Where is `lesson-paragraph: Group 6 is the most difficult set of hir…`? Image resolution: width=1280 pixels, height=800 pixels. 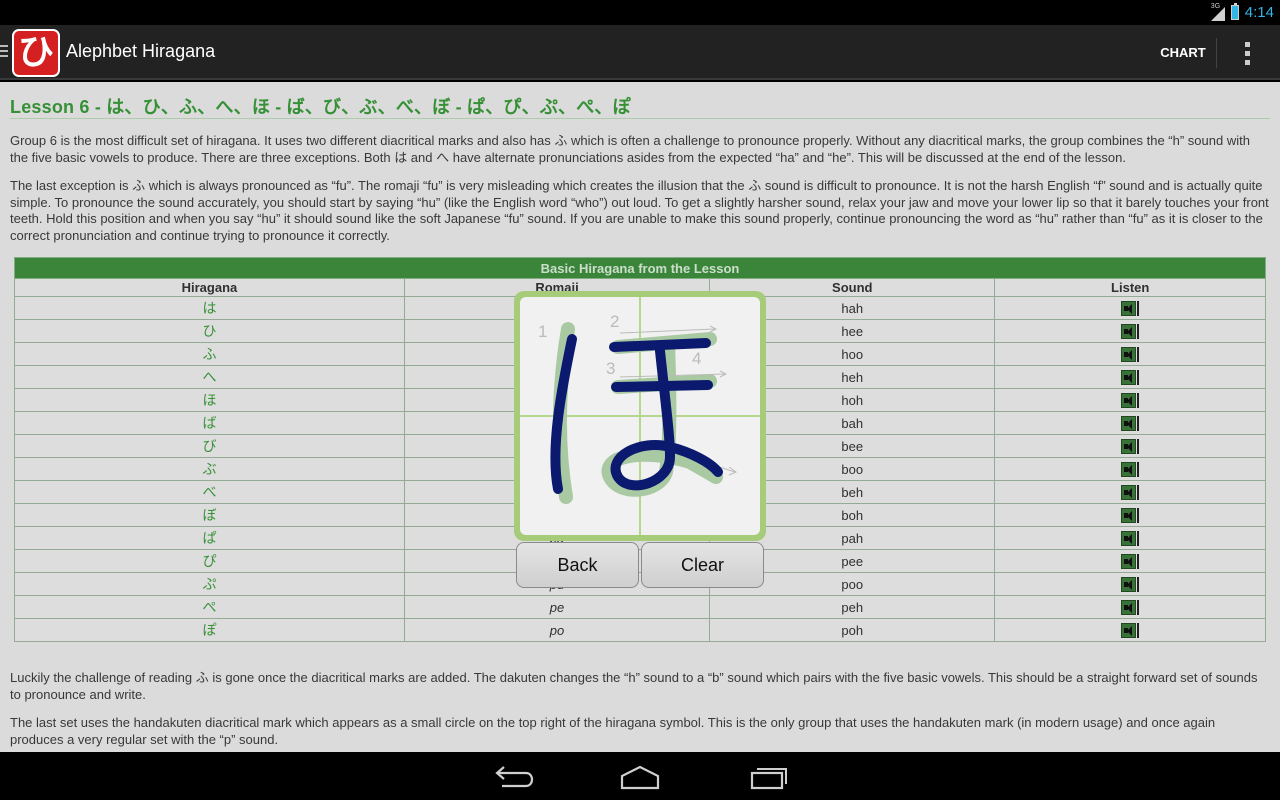 lesson-paragraph: Group 6 is the most difficult set of hir… is located at coordinates (630, 149).